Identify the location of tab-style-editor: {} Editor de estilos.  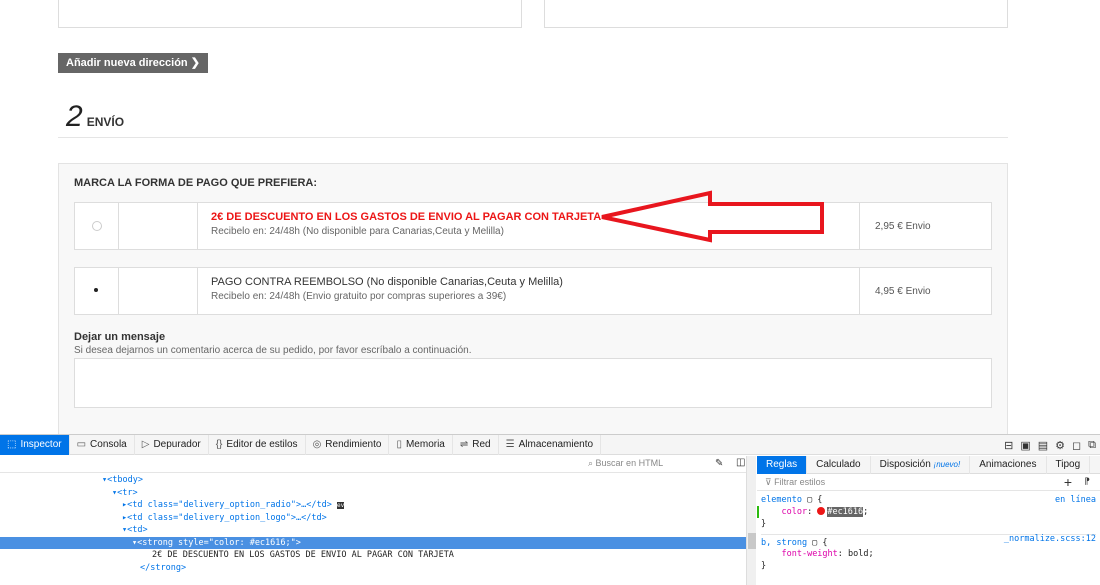
(257, 444).